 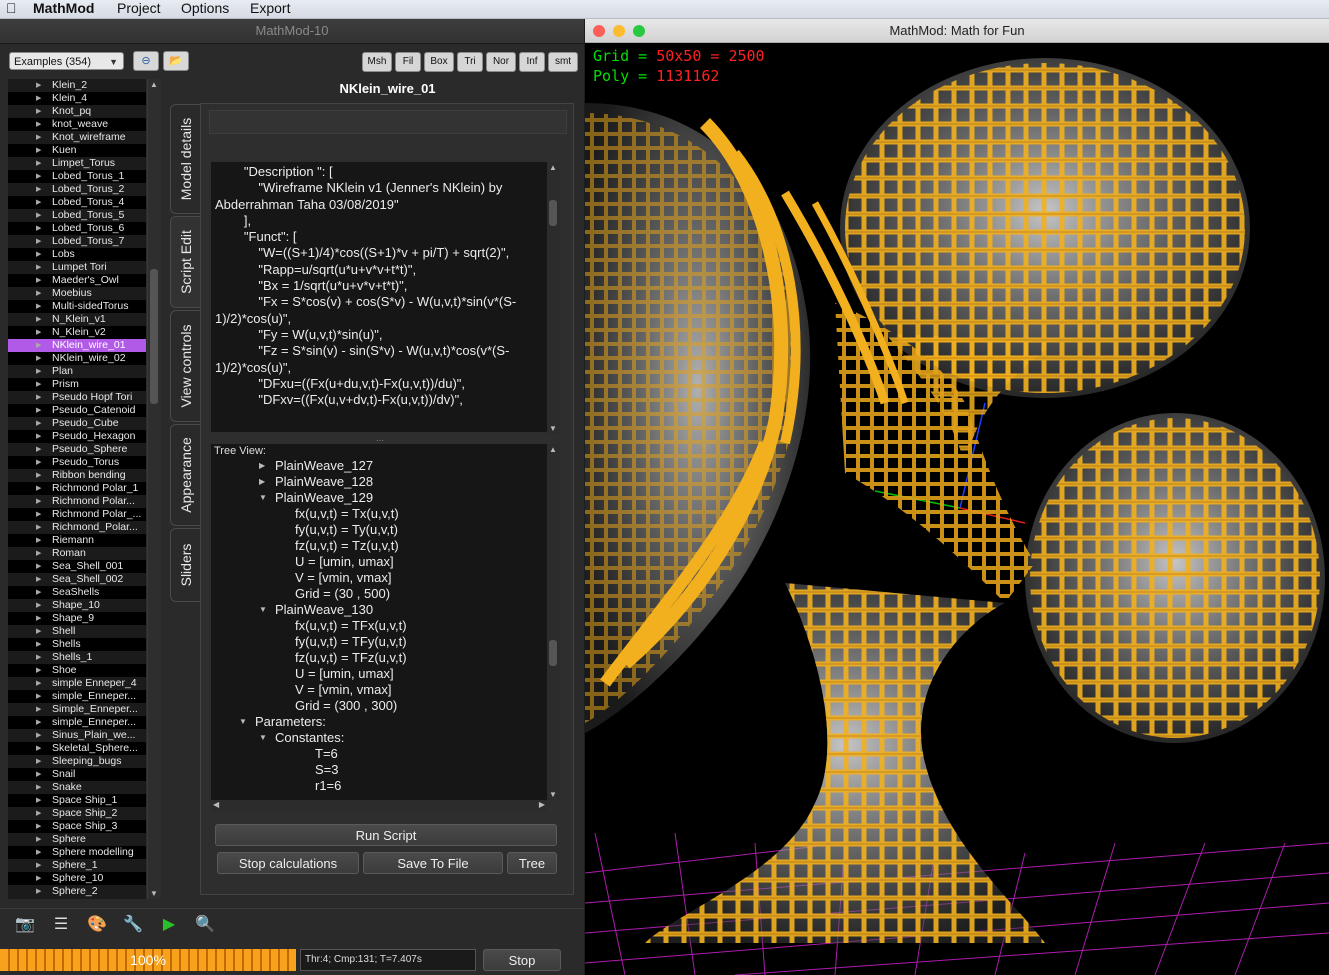 I want to click on tree-node: ▼ Constantes:, so click(x=379, y=738).